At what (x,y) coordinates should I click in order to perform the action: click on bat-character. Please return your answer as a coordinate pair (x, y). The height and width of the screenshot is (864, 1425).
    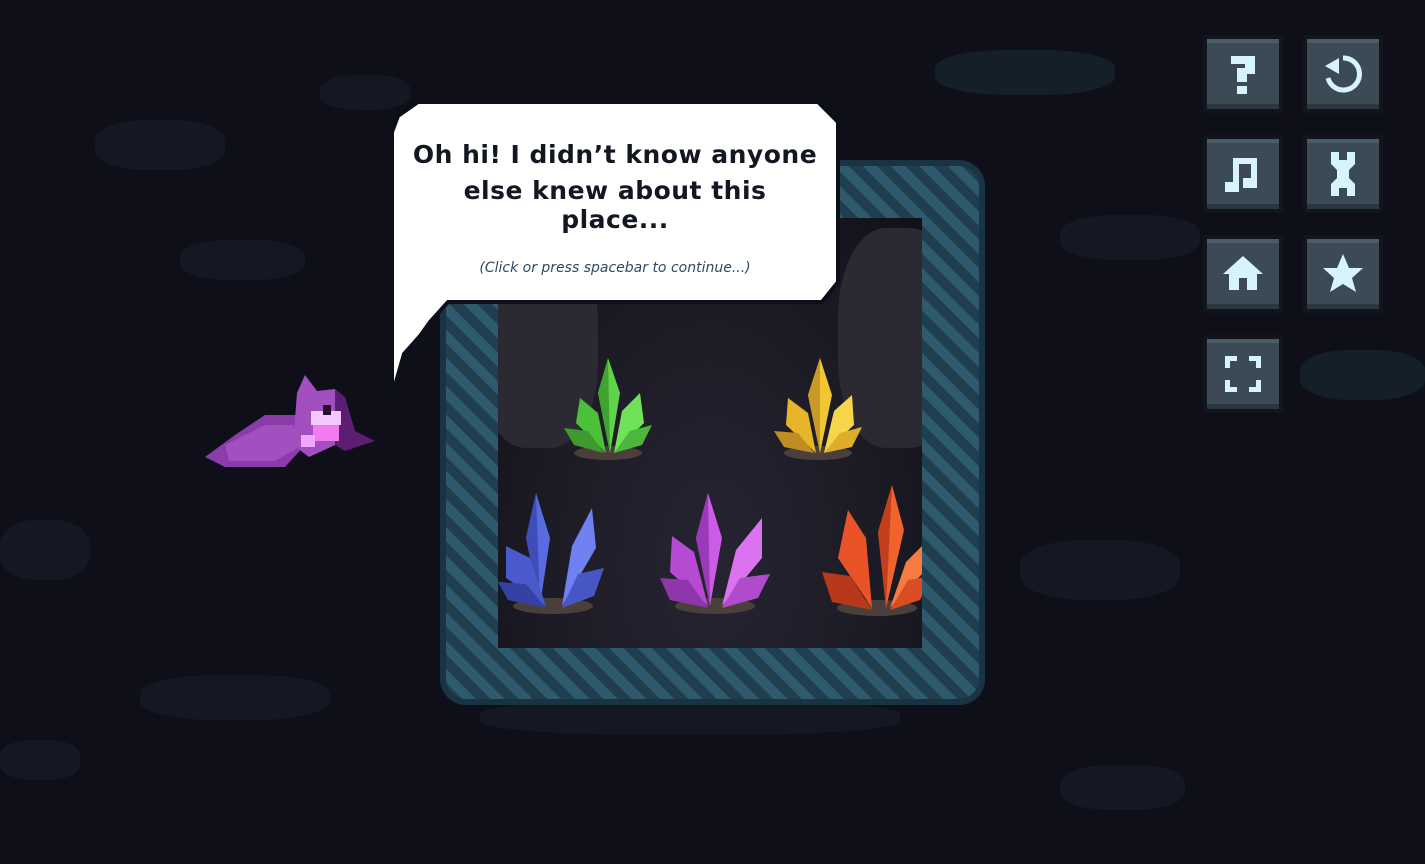
    Looking at the image, I should click on (290, 421).